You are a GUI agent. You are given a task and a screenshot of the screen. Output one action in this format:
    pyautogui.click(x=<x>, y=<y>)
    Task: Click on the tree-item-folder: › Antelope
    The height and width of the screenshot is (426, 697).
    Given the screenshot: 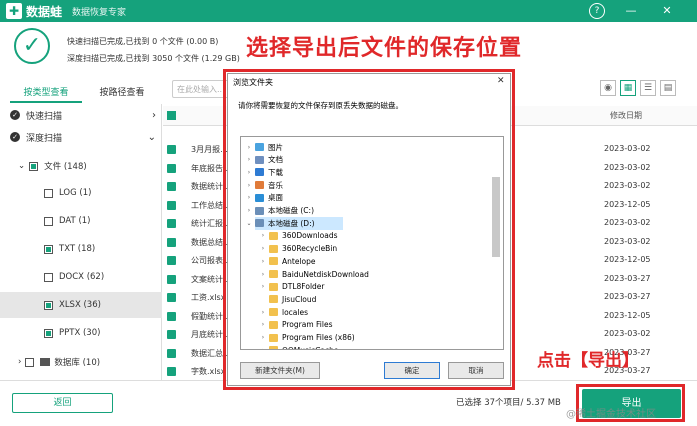 What is the action you would take?
    pyautogui.click(x=287, y=261)
    